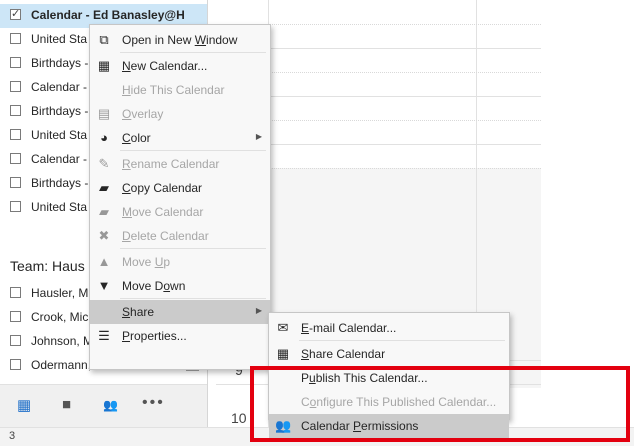 This screenshot has height=446, width=634. I want to click on team-member-label: Hausler, M, so click(60, 293).